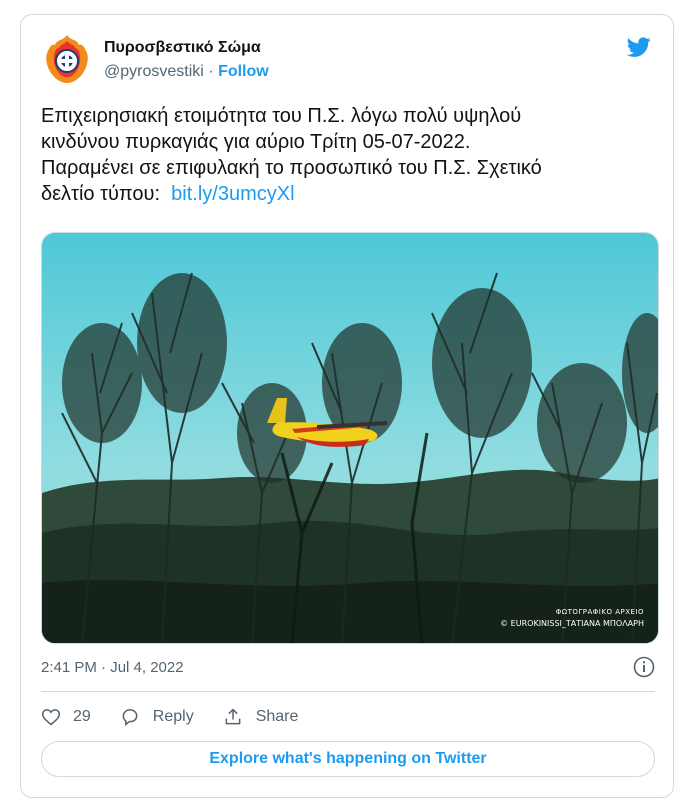  What do you see at coordinates (67, 59) in the screenshot?
I see `fire-service-emblem-icon` at bounding box center [67, 59].